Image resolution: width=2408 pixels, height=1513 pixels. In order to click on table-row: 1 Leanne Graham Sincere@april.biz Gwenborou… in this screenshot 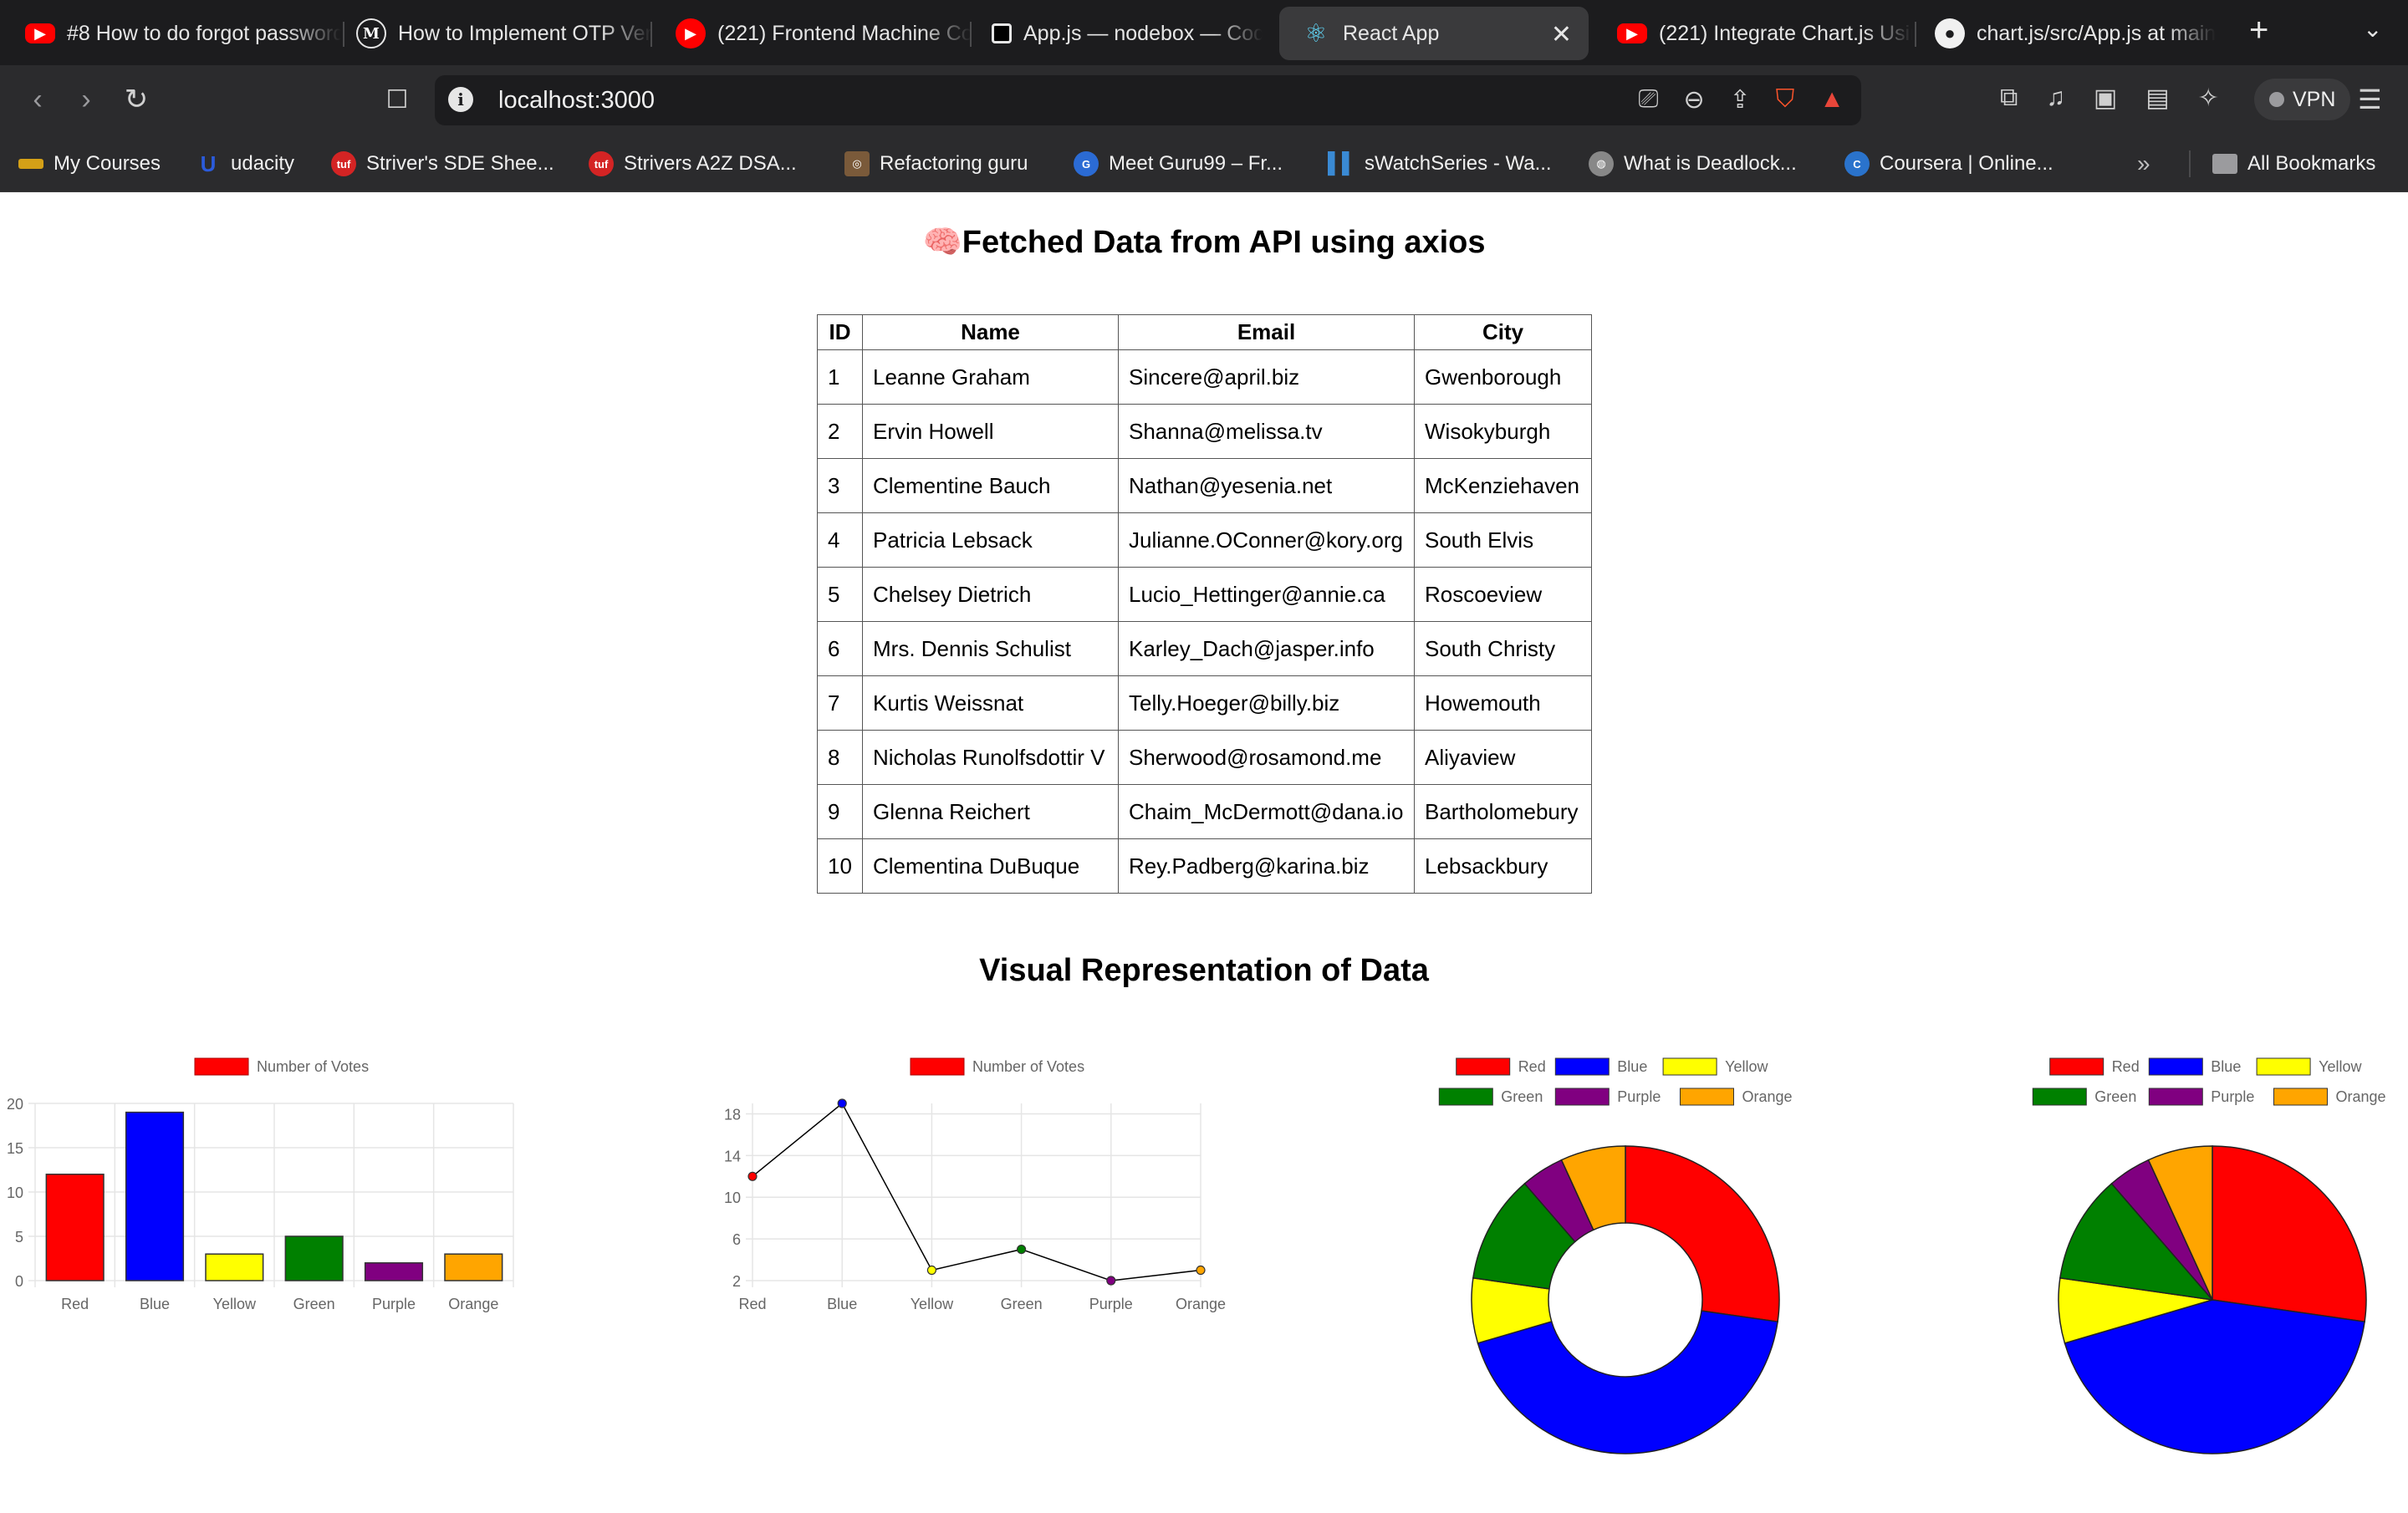, I will do `click(1205, 377)`.